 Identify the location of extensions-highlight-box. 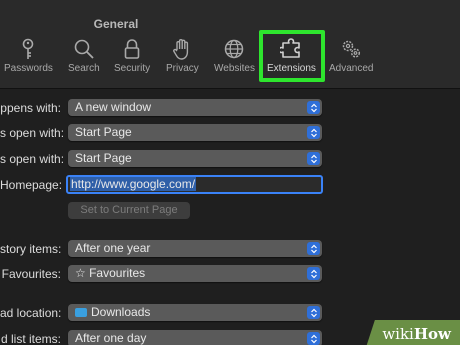
(292, 56).